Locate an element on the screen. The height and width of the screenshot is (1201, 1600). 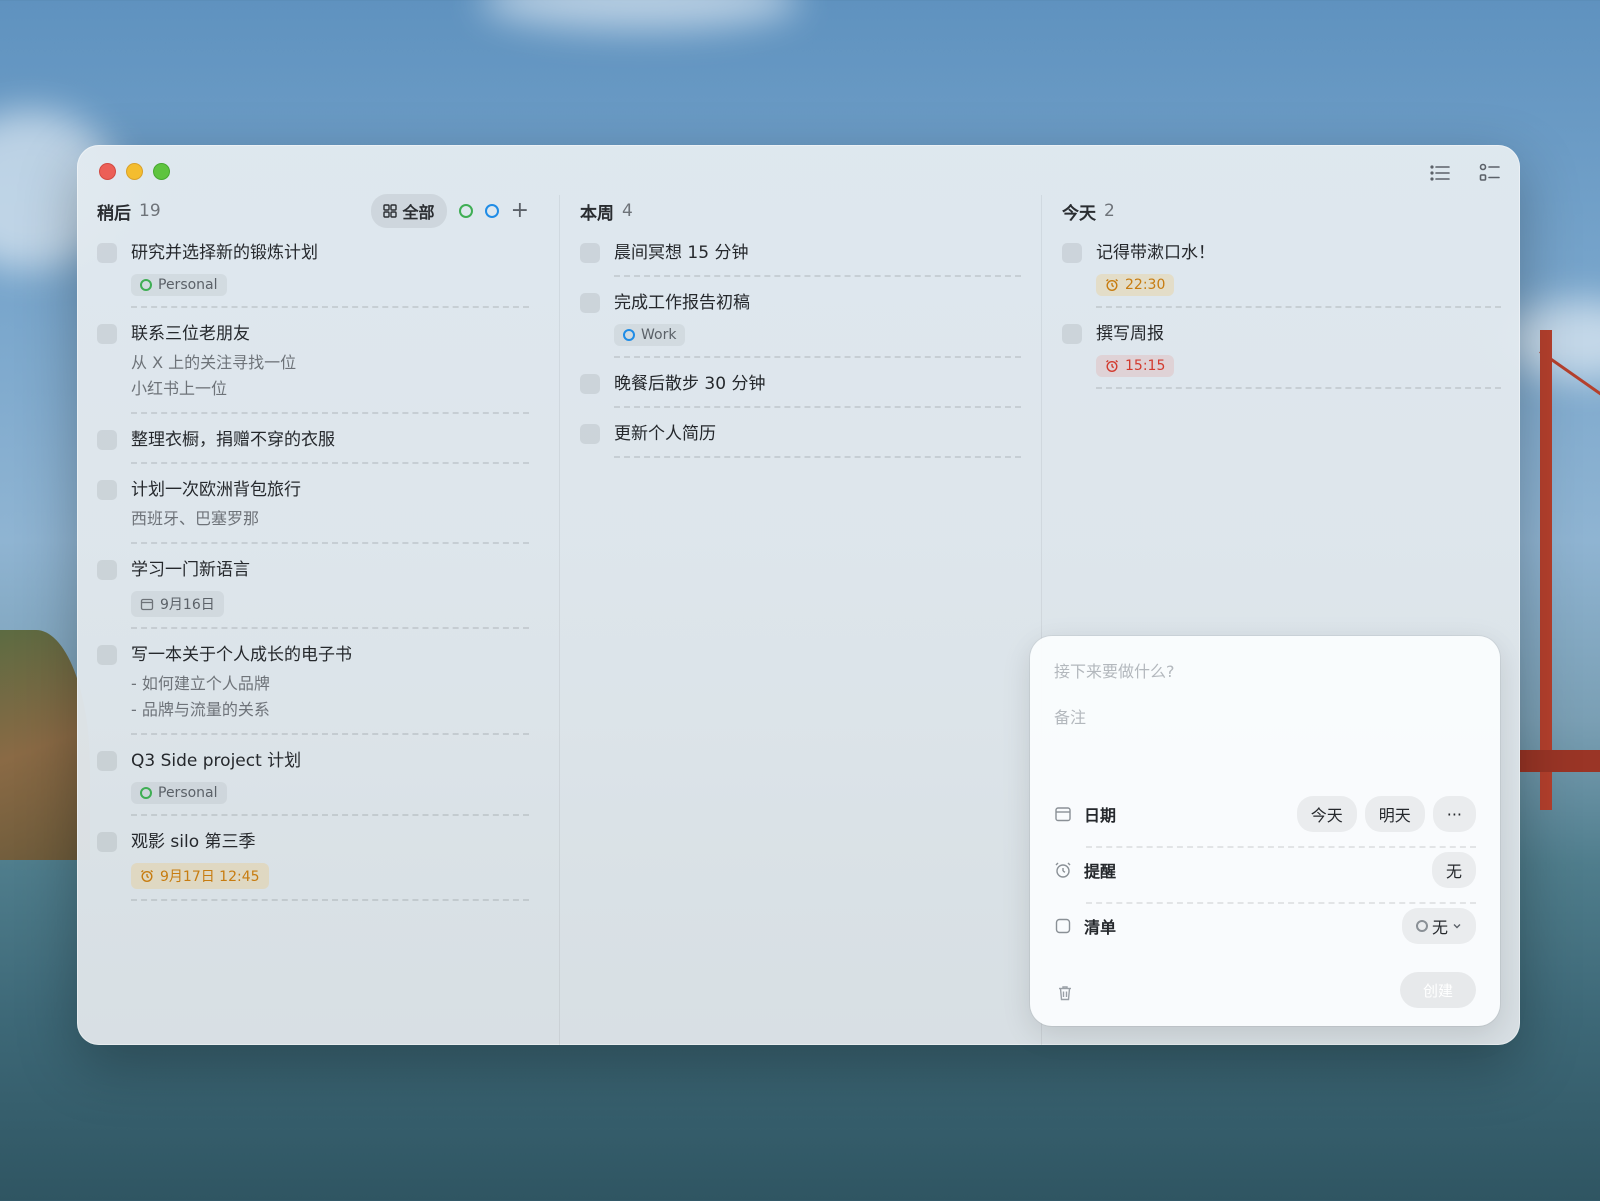
date-tag: 9月16日 is located at coordinates (177, 604).